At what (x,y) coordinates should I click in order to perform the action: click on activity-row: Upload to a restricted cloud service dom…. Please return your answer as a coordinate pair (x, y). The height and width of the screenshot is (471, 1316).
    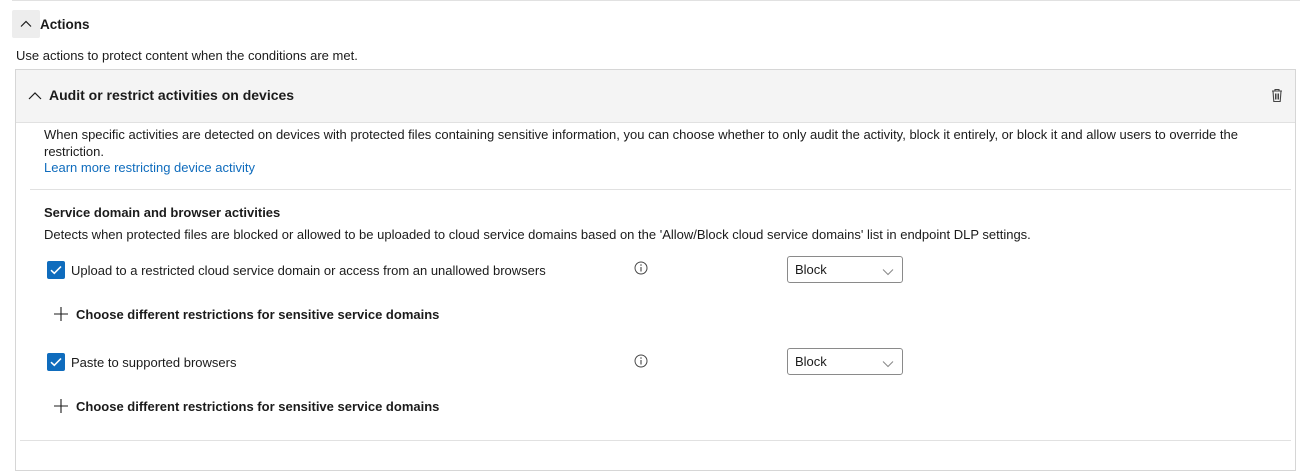
    Looking at the image, I should click on (296, 270).